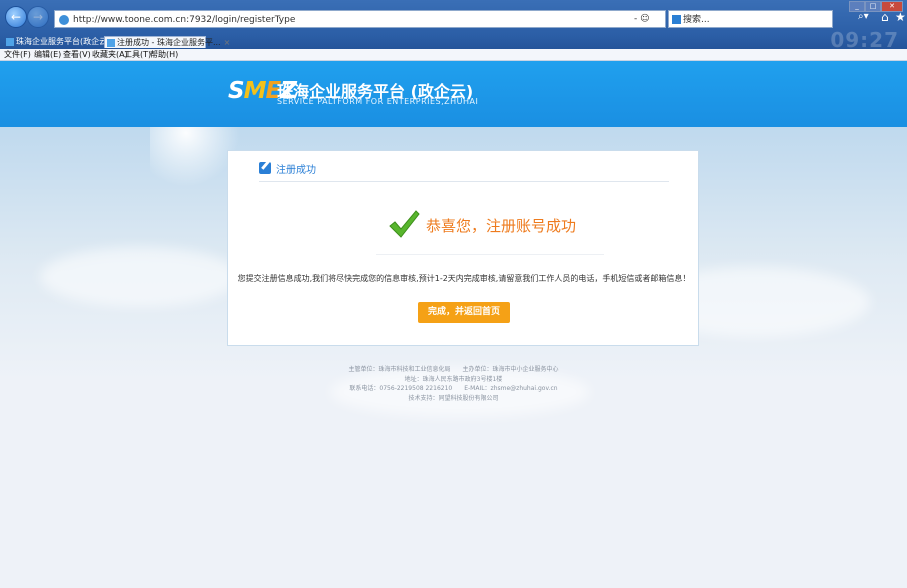  Describe the element at coordinates (885, 17) in the screenshot. I see `home-icon: ⌂` at that location.